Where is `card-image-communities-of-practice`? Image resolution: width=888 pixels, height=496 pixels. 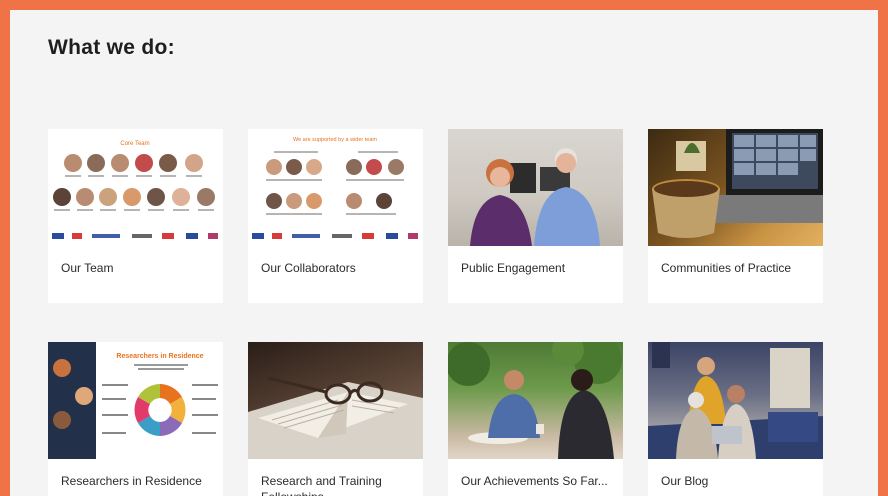 card-image-communities-of-practice is located at coordinates (735, 187).